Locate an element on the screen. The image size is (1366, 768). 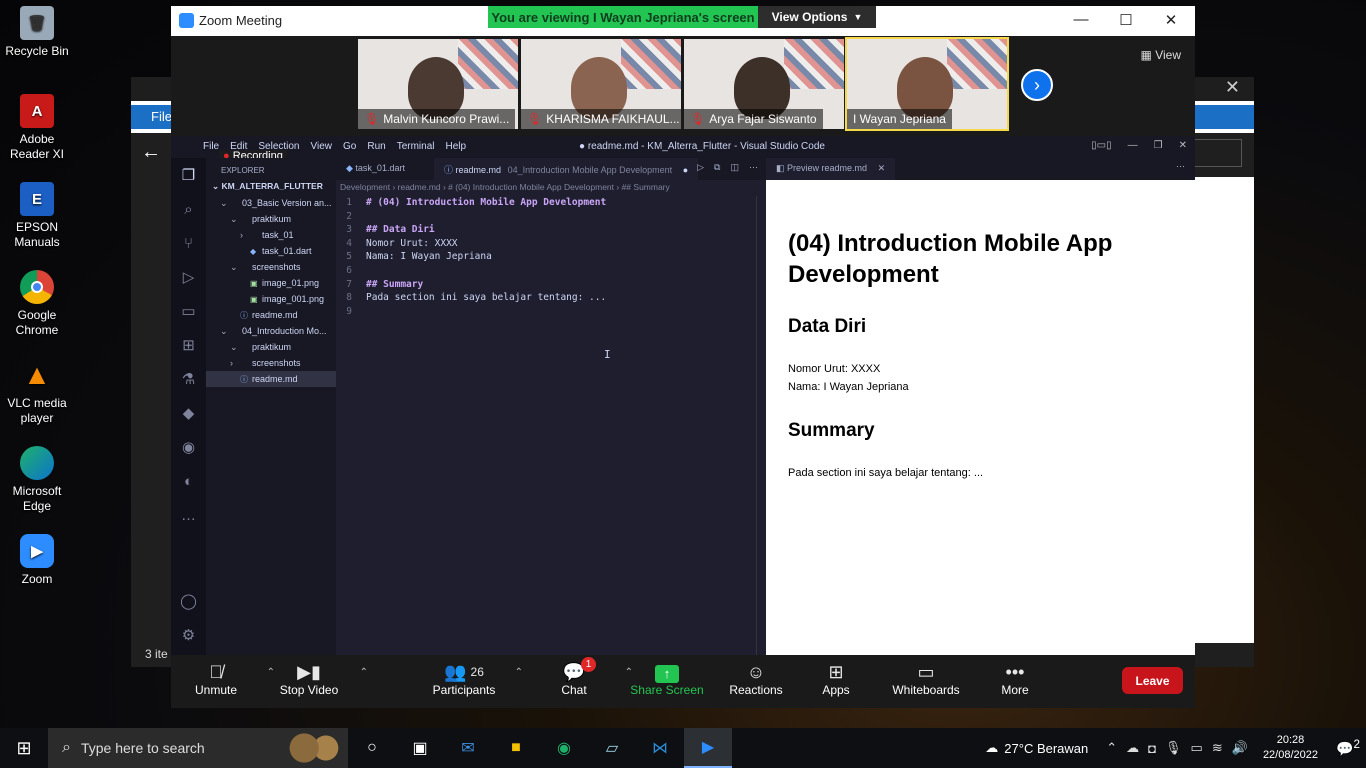
tree-item: ⌄ screenshots is located at coordinates (271, 267).